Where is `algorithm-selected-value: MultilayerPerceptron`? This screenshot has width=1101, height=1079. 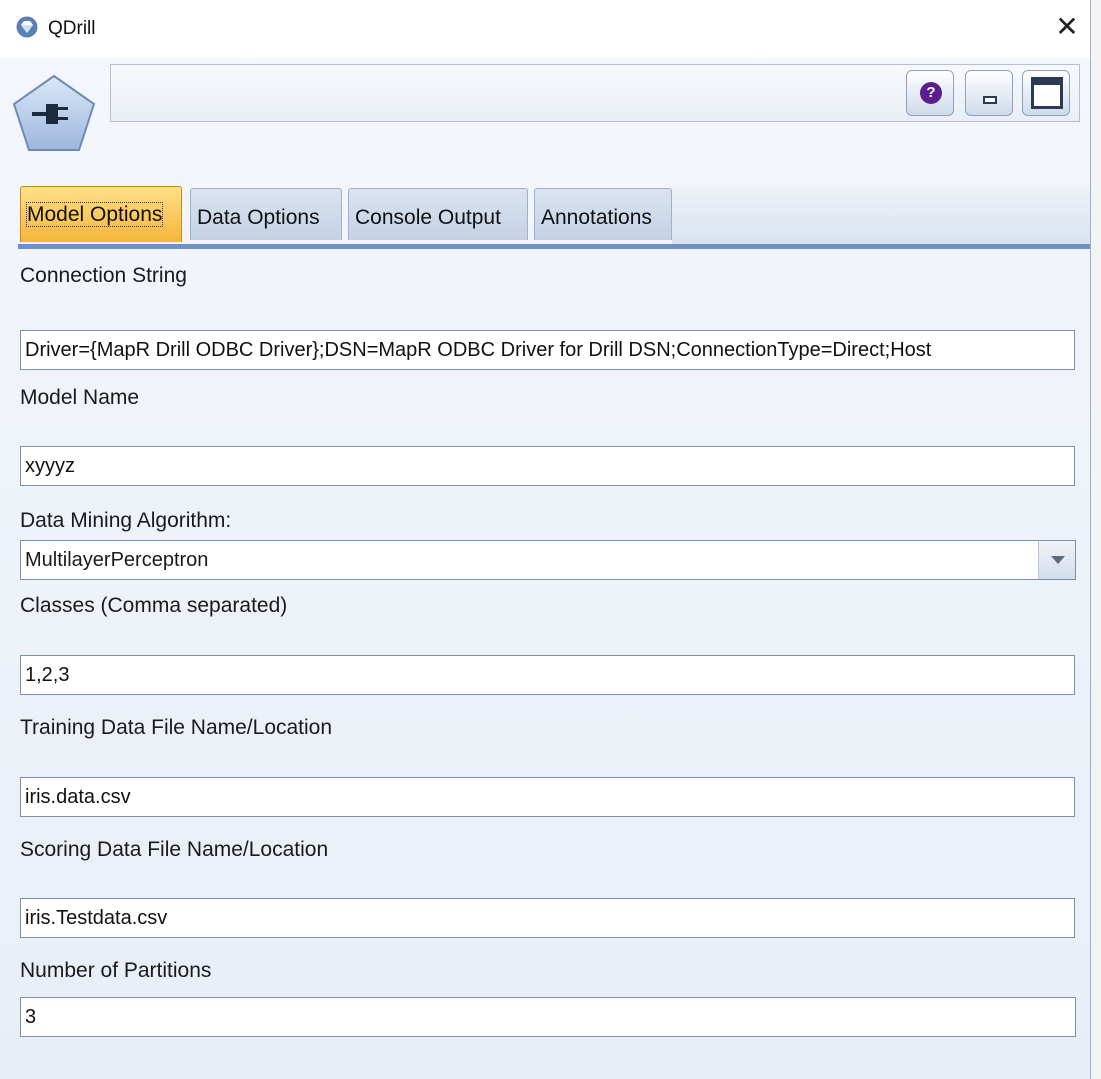 algorithm-selected-value: MultilayerPerceptron is located at coordinates (117, 560).